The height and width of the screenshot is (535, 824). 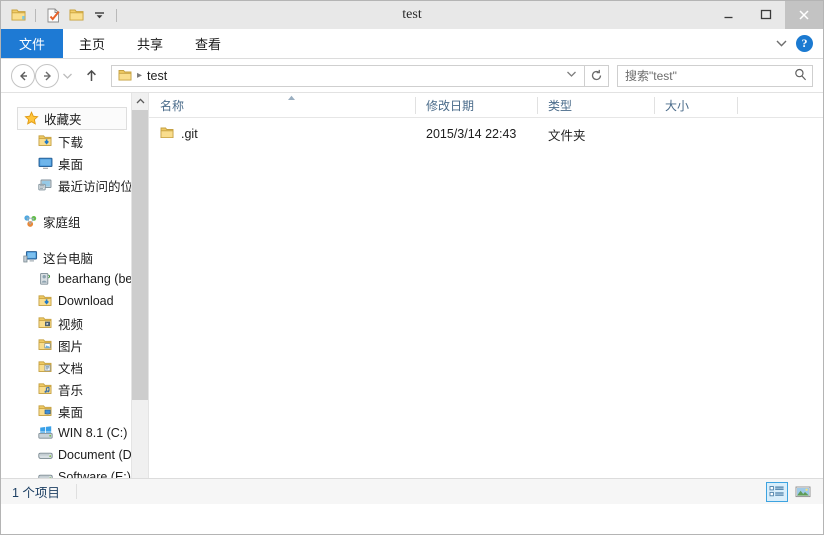 I want to click on status-bar: 1 个项目, so click(x=412, y=491).